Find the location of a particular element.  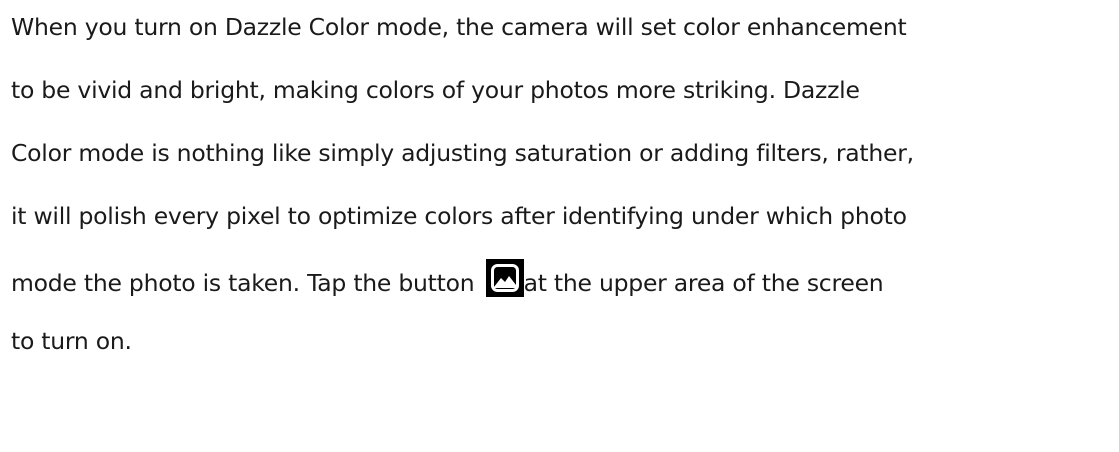

image-glyph-icon is located at coordinates (504, 278).